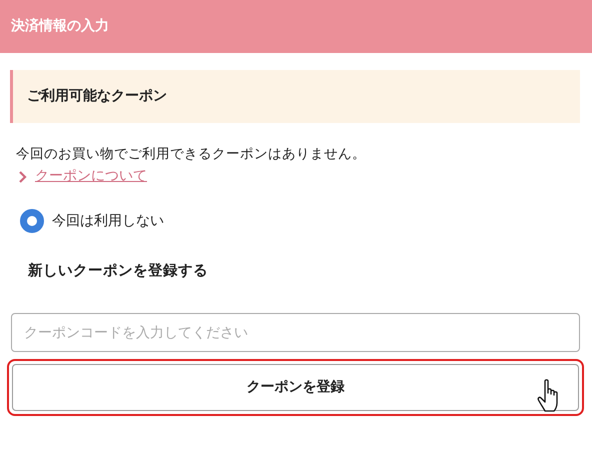 This screenshot has width=592, height=465. I want to click on chevron-icon, so click(22, 176).